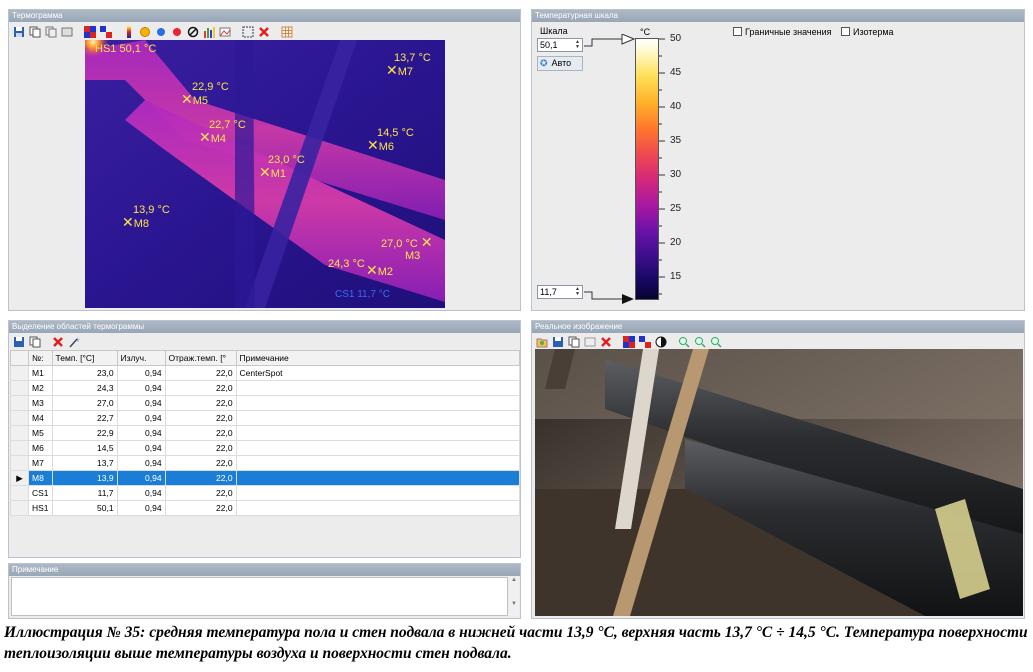 This screenshot has width=1033, height=672. What do you see at coordinates (362, 295) in the screenshot?
I see `marker-cs1: CS1 11,7 °C` at bounding box center [362, 295].